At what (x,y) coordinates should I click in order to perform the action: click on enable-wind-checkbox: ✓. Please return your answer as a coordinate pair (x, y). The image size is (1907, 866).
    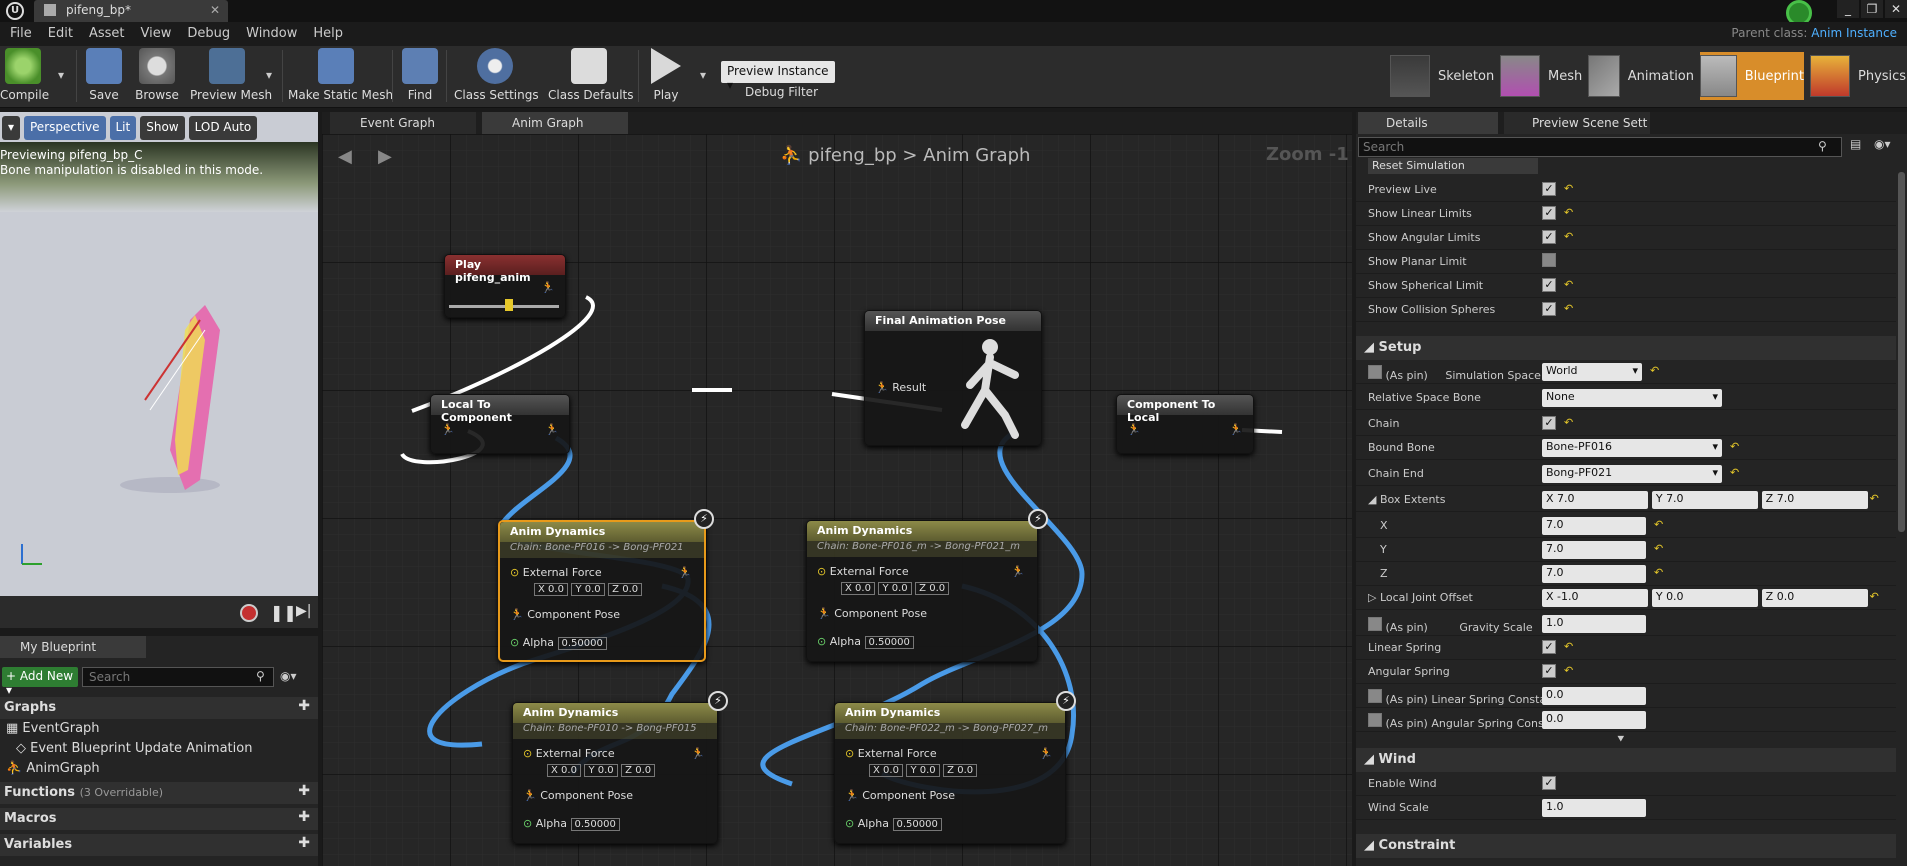
    Looking at the image, I should click on (1549, 783).